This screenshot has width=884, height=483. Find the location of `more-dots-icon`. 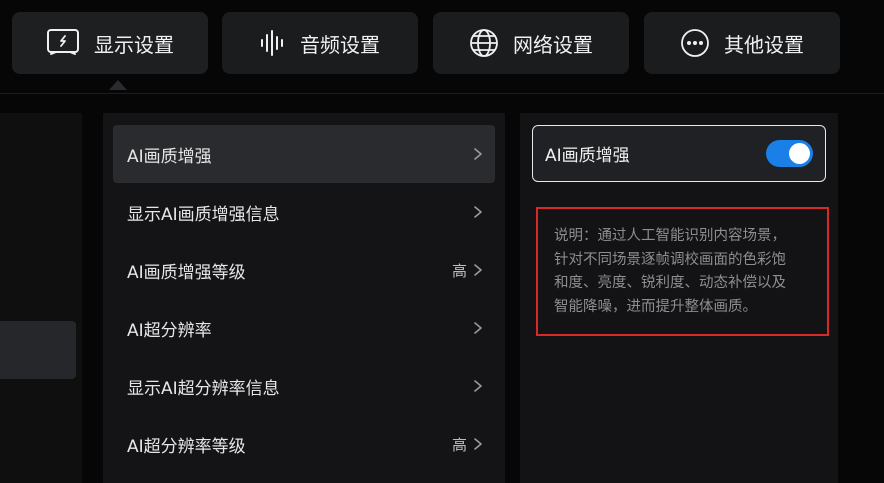

more-dots-icon is located at coordinates (695, 43).